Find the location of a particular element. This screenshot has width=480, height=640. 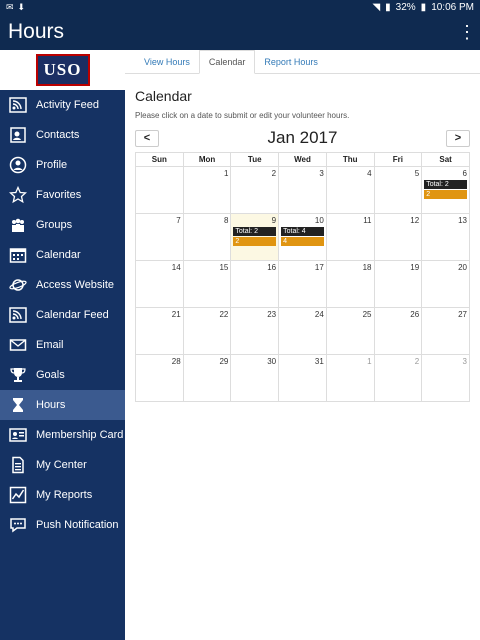

calendar-day-cell: 19 is located at coordinates (398, 284).